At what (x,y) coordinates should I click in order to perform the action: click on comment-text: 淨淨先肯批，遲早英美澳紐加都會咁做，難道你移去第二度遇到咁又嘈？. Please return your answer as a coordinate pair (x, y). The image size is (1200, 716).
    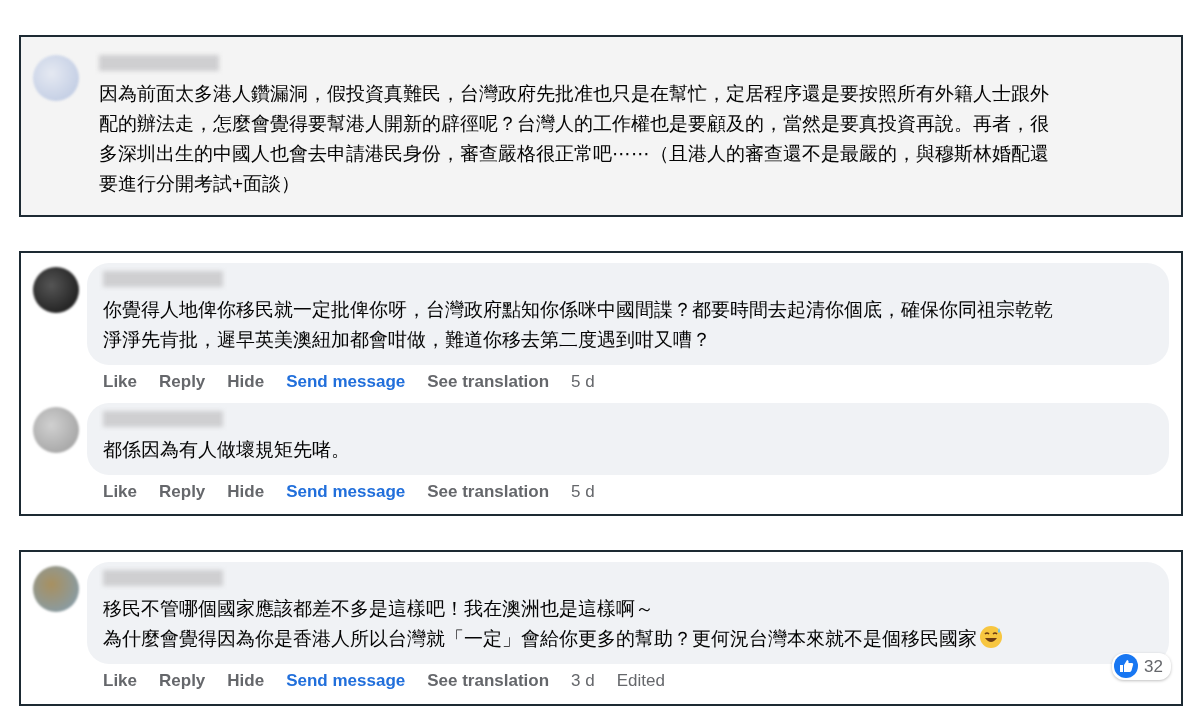
    Looking at the image, I should click on (407, 340).